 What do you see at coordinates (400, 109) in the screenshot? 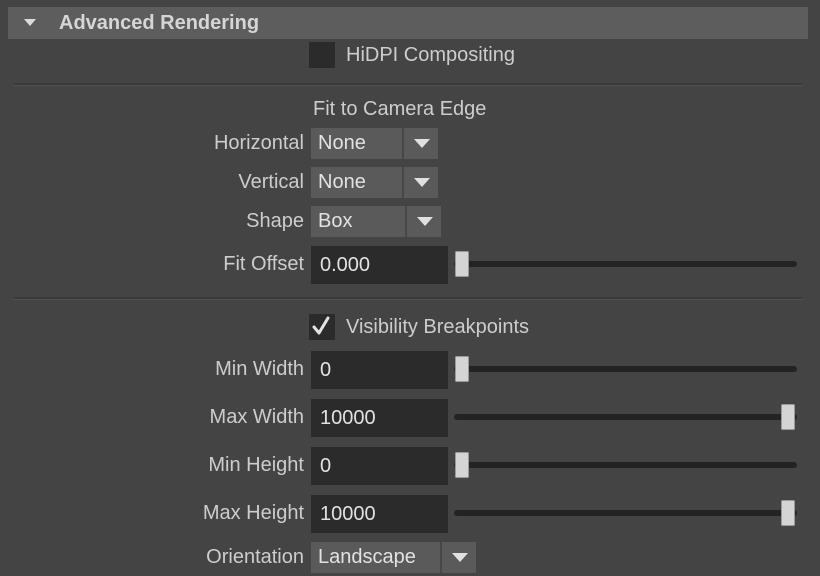
I see `fit-to-camera-edge-heading: Fit to Camera Edge` at bounding box center [400, 109].